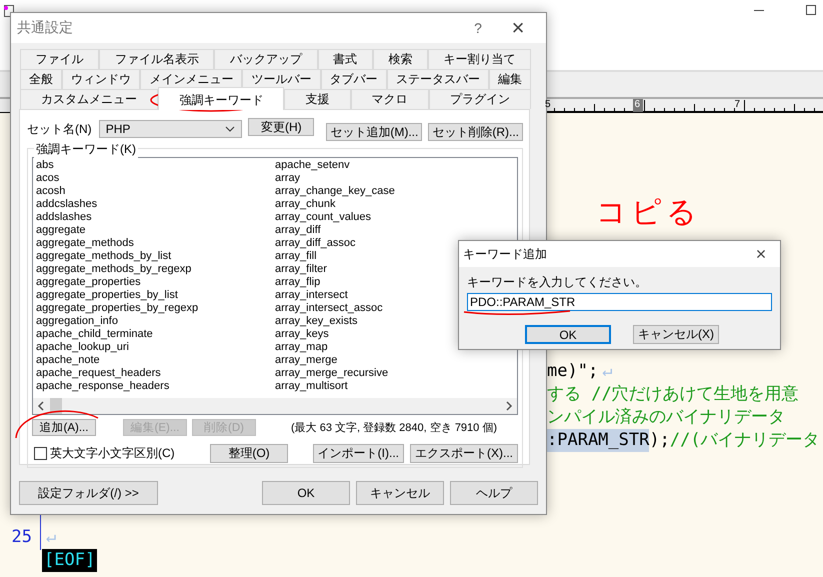 The height and width of the screenshot is (577, 823). What do you see at coordinates (331, 373) in the screenshot?
I see `keyword-item: array_merge_recursive` at bounding box center [331, 373].